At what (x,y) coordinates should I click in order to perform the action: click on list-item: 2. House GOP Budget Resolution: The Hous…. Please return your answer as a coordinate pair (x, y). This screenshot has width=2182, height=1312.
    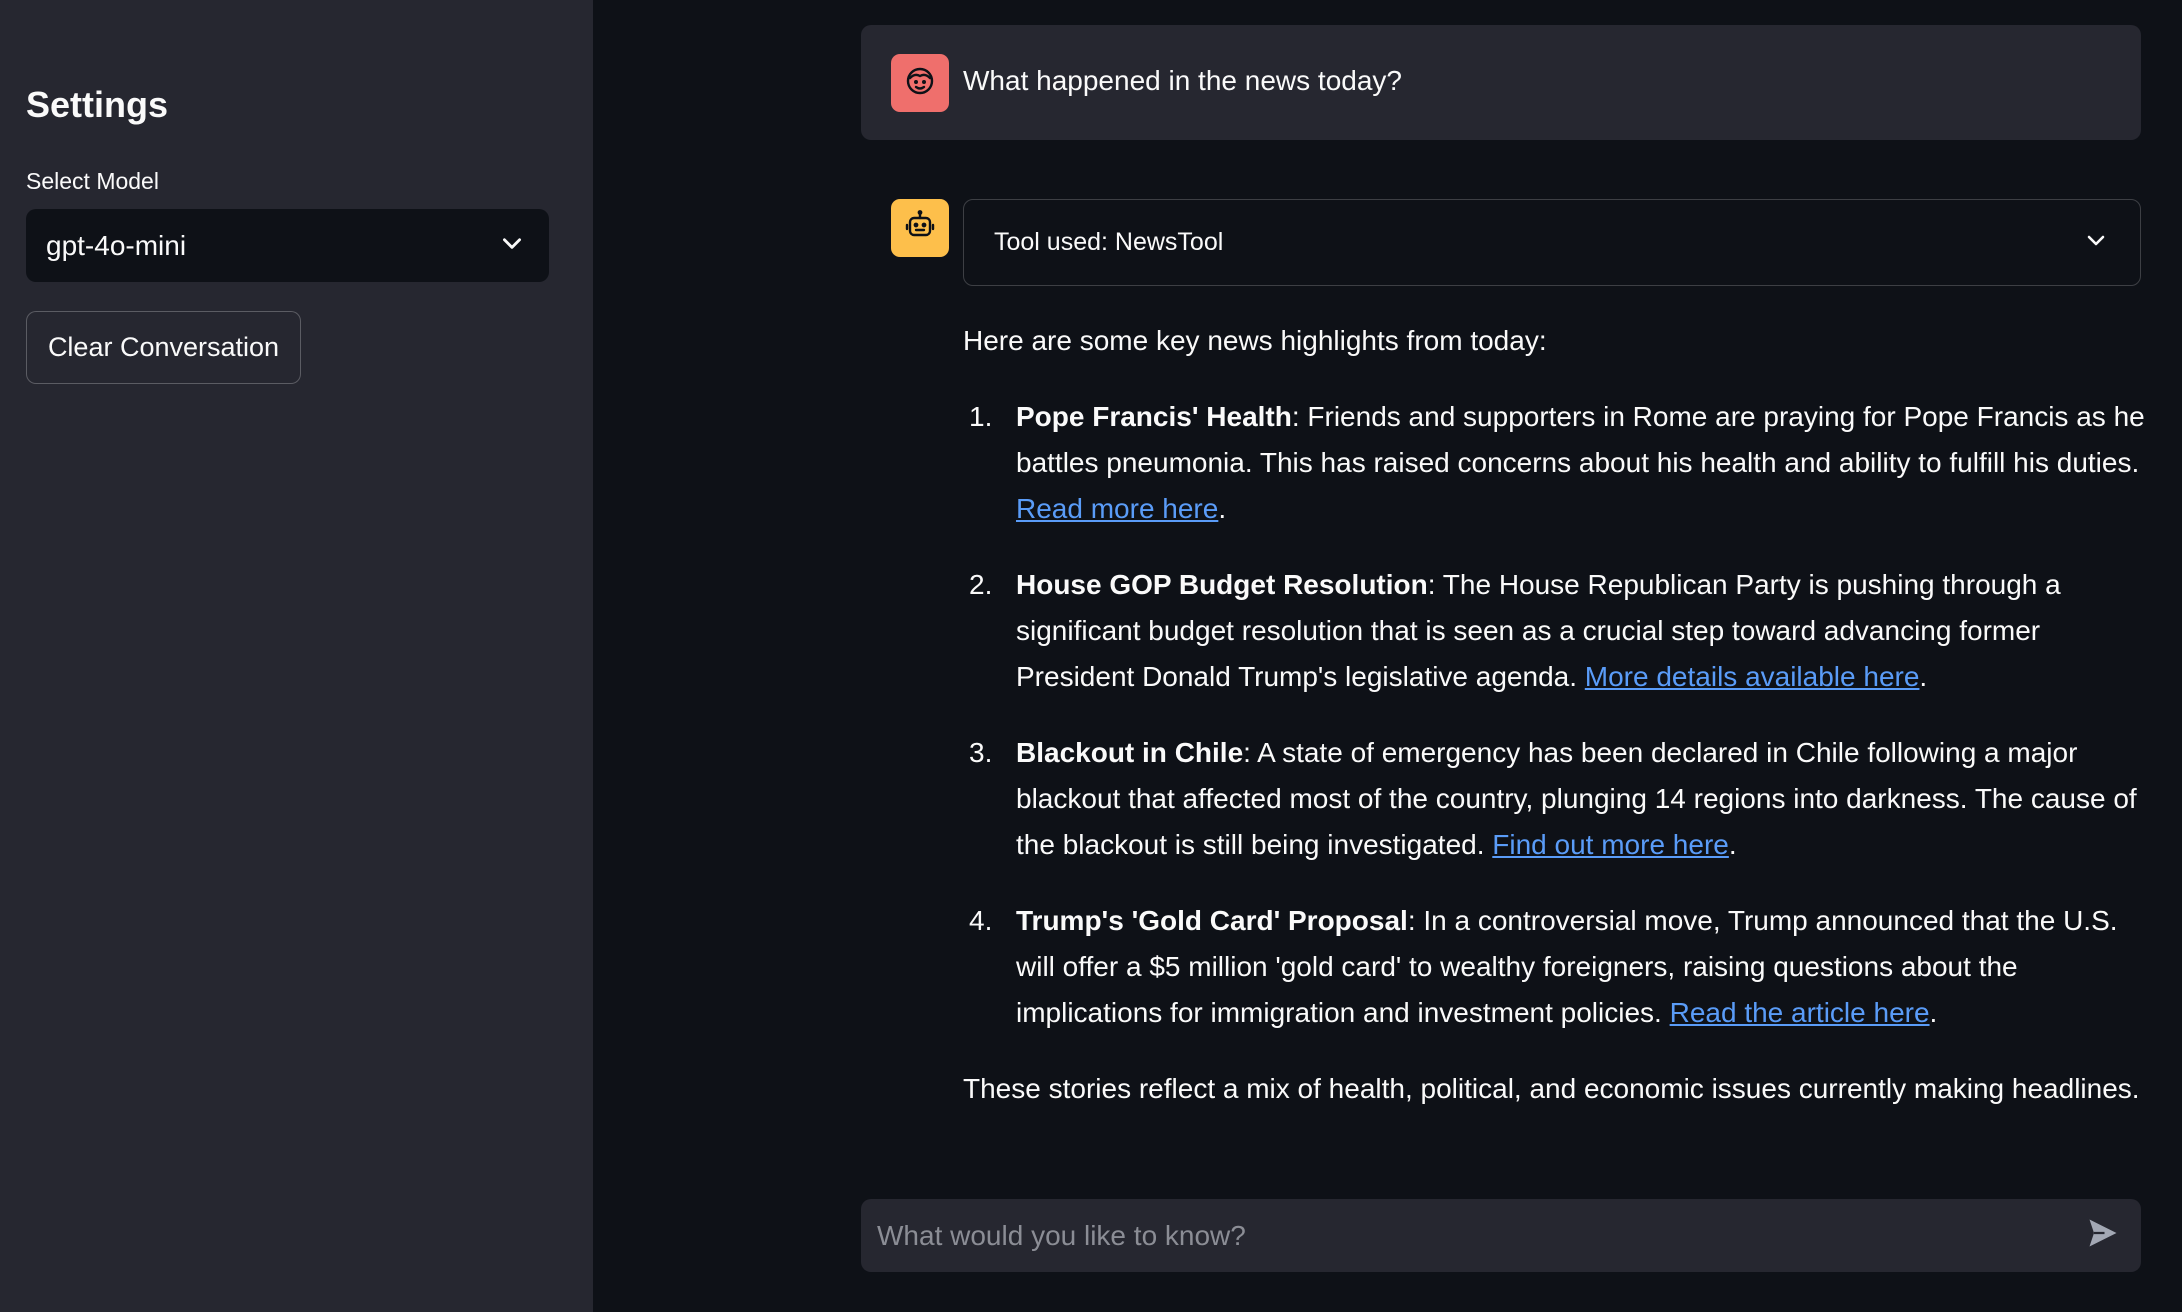
    Looking at the image, I should click on (1555, 631).